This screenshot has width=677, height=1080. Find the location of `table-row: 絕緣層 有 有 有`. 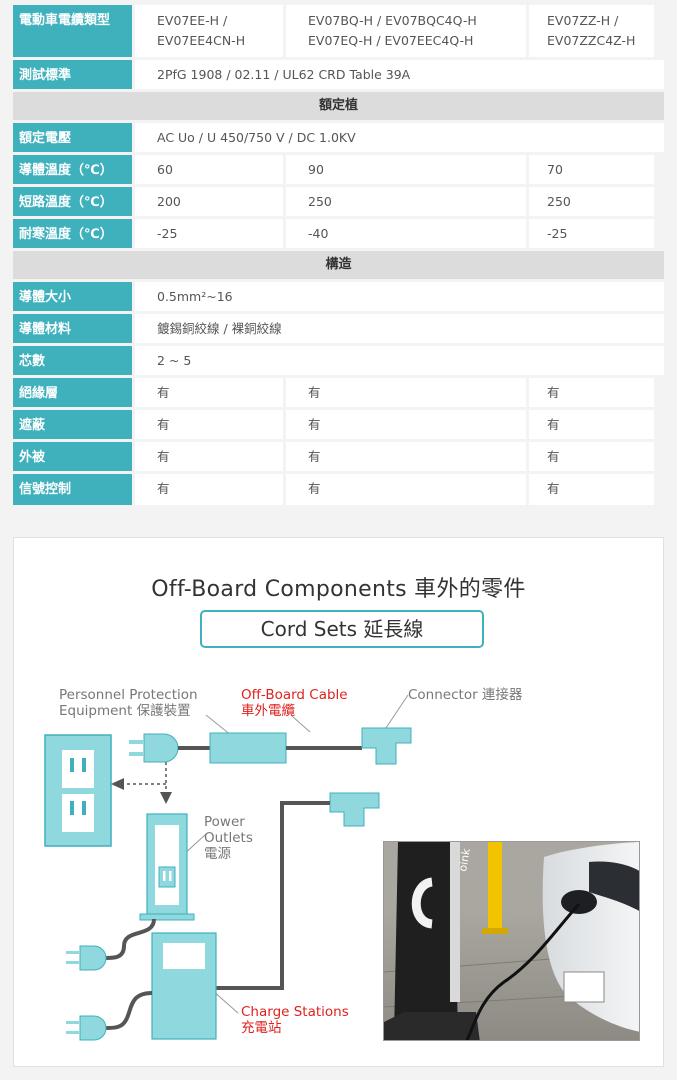

table-row: 絕緣層 有 有 有 is located at coordinates (338, 392).